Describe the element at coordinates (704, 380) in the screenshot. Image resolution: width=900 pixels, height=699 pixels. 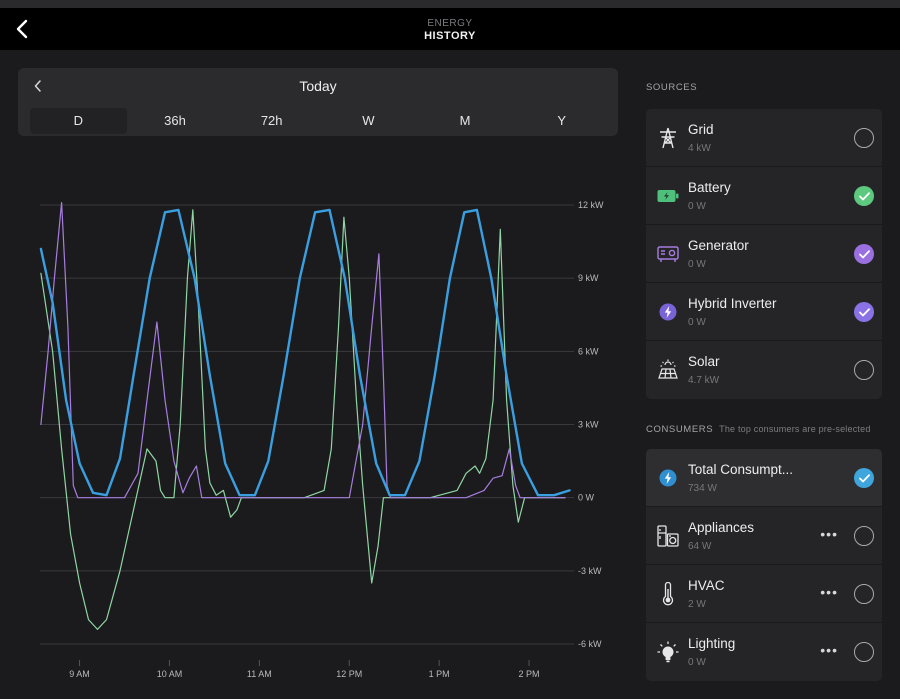
I see `source-value: 4.7 kW` at that location.